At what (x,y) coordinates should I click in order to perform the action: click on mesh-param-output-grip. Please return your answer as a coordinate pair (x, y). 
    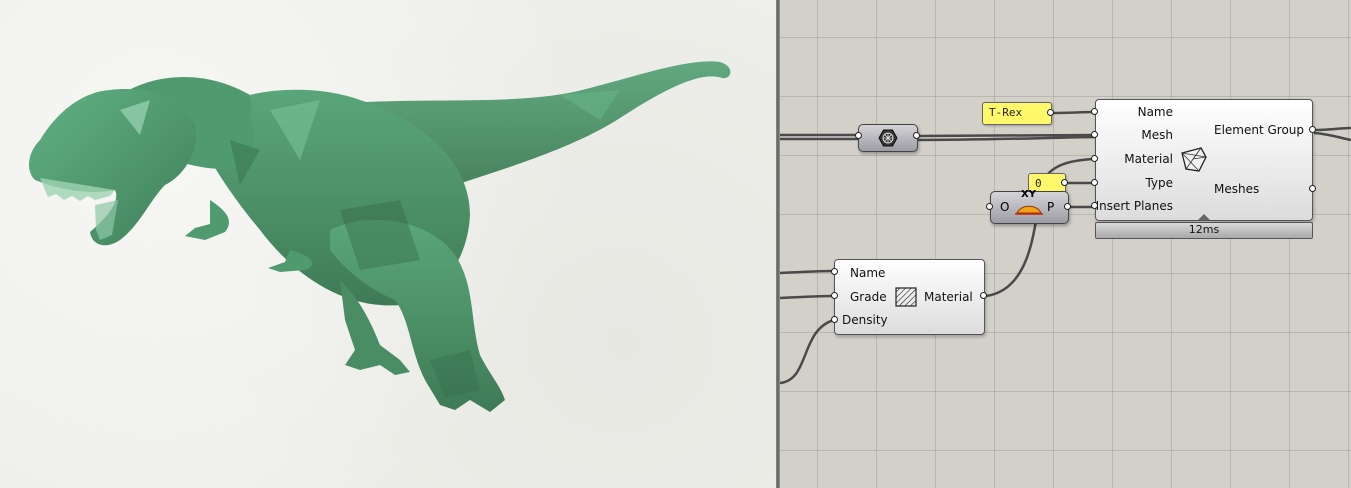
    Looking at the image, I should click on (916, 135).